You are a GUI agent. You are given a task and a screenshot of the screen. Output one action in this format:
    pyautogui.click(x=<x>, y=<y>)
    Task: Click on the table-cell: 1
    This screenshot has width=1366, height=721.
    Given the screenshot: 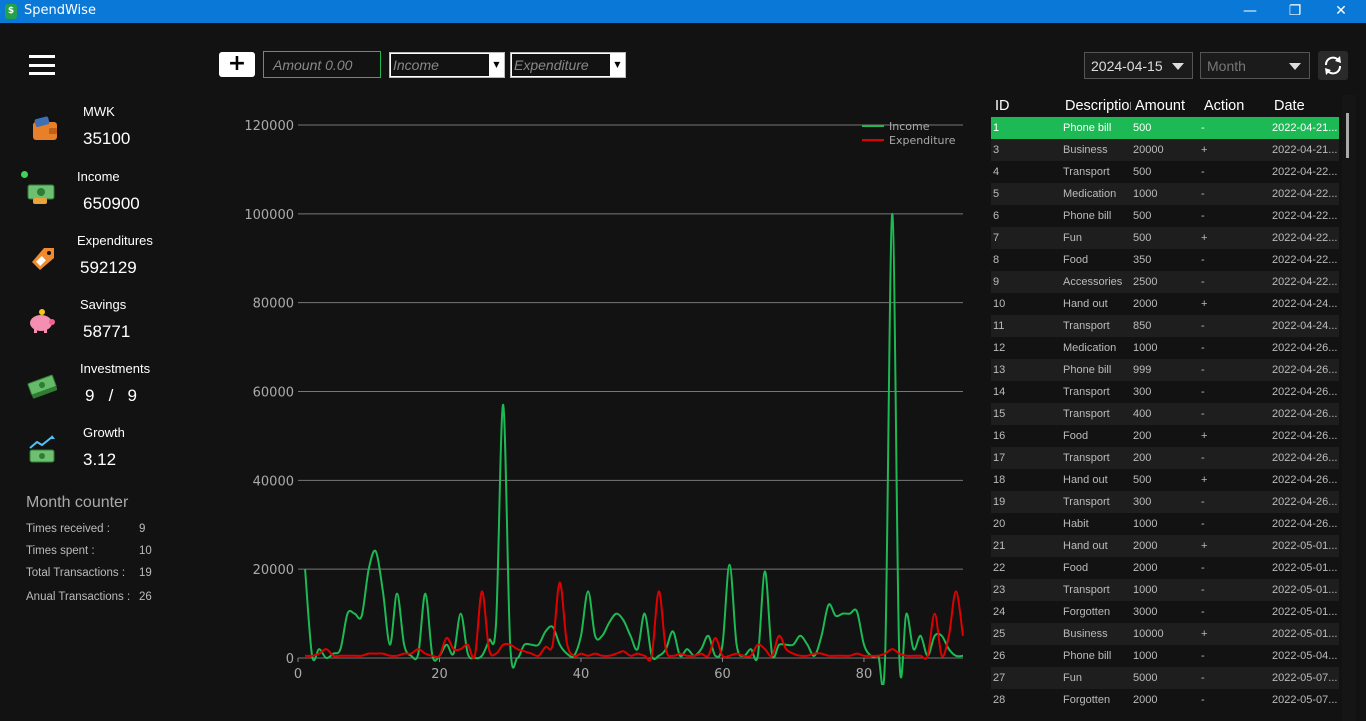 What is the action you would take?
    pyautogui.click(x=996, y=128)
    